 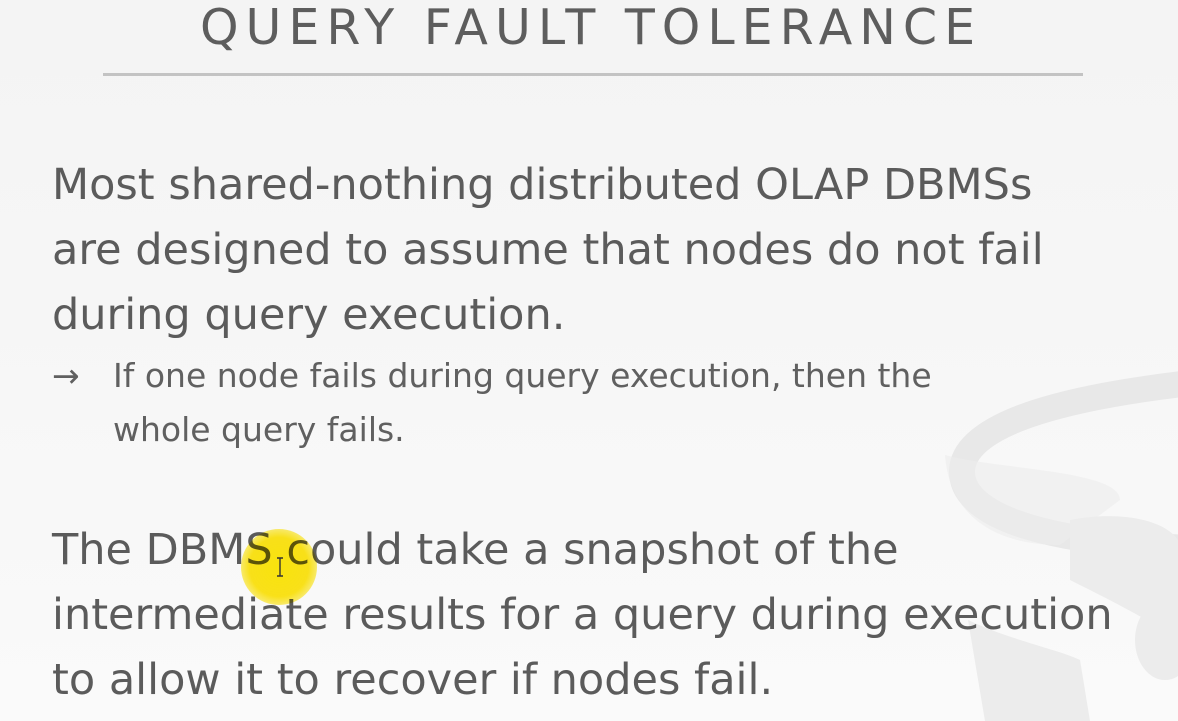 What do you see at coordinates (591, 28) in the screenshot?
I see `slide-title: QUERY FAULT TOLERANCE` at bounding box center [591, 28].